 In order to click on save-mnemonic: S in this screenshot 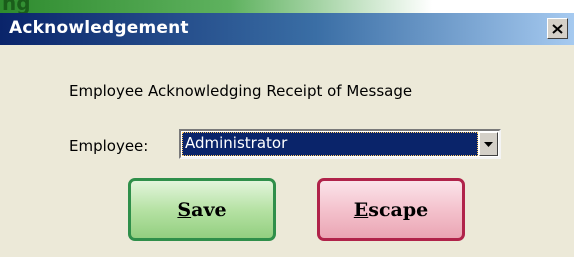, I will do `click(184, 209)`.